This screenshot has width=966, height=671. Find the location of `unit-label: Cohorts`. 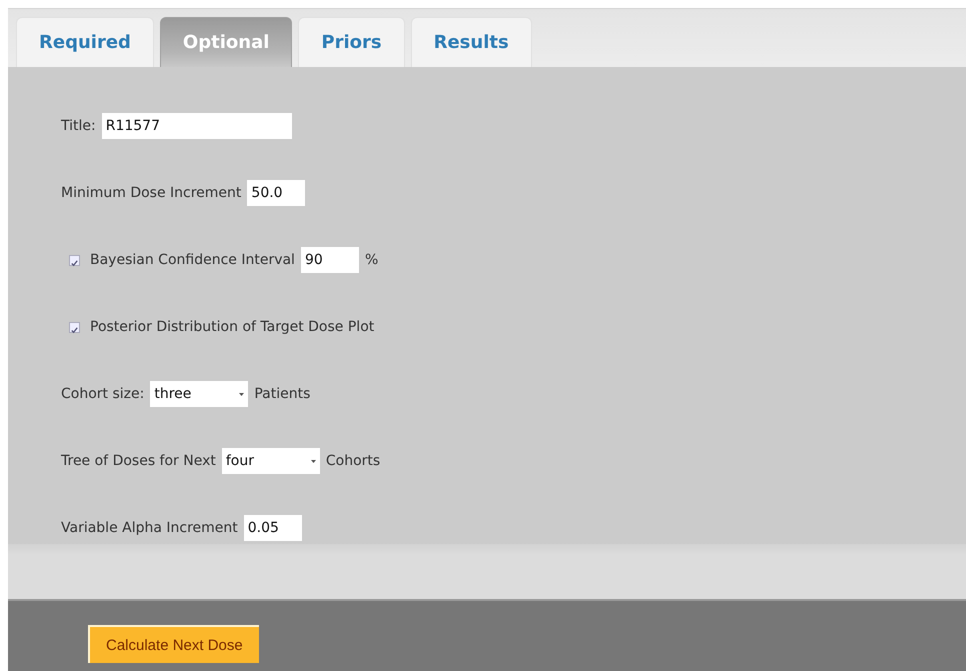

unit-label: Cohorts is located at coordinates (353, 461).